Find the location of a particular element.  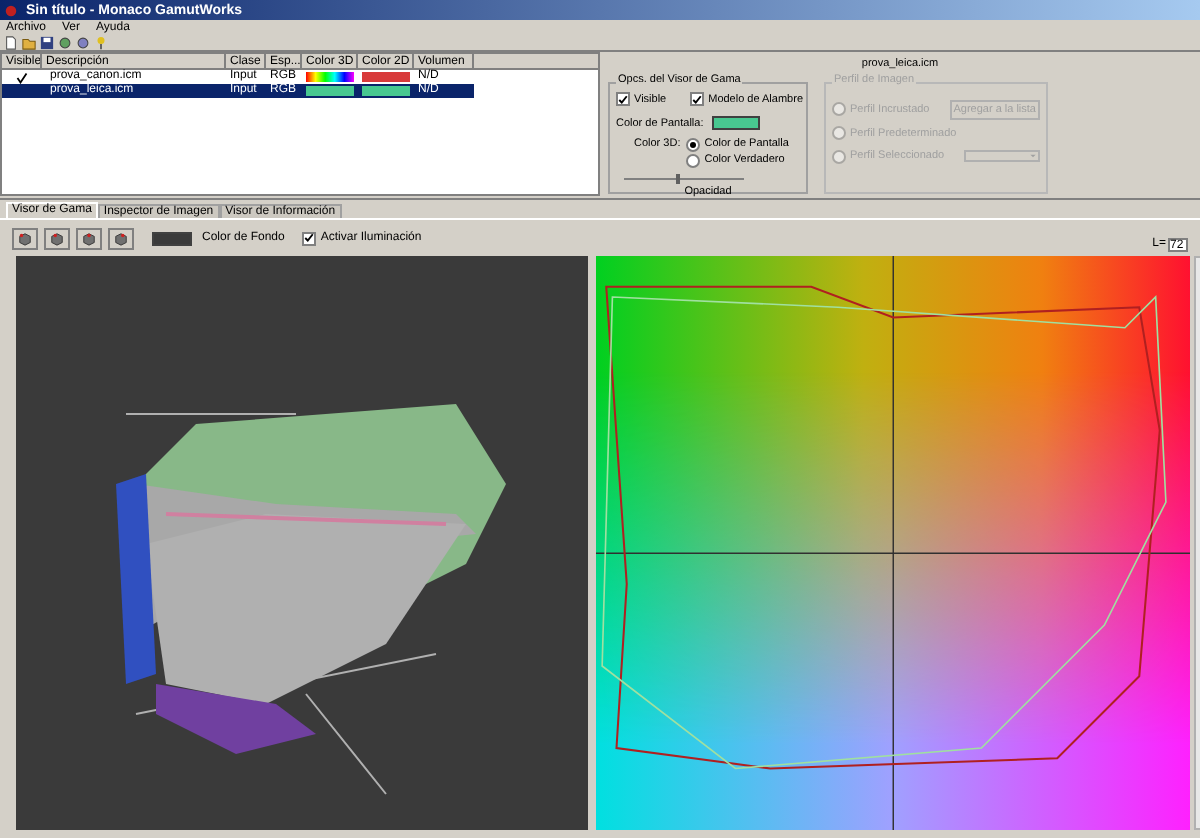

background-color-button is located at coordinates (172, 238).